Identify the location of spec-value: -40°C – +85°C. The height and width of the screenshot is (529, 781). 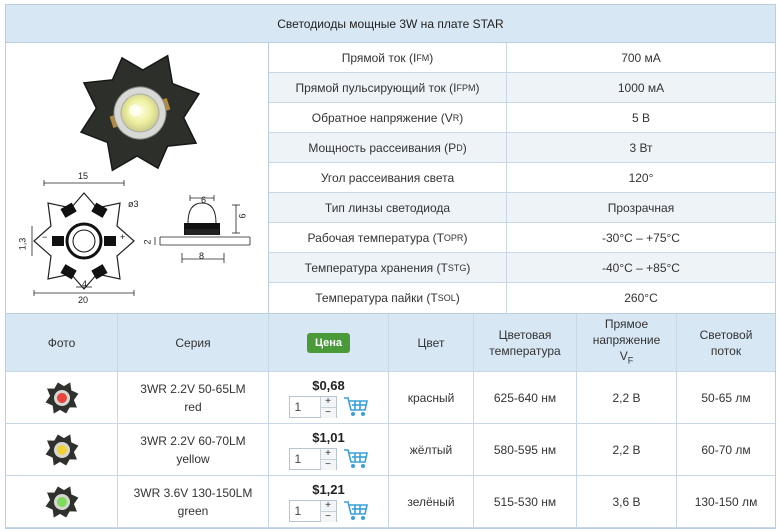
(641, 267).